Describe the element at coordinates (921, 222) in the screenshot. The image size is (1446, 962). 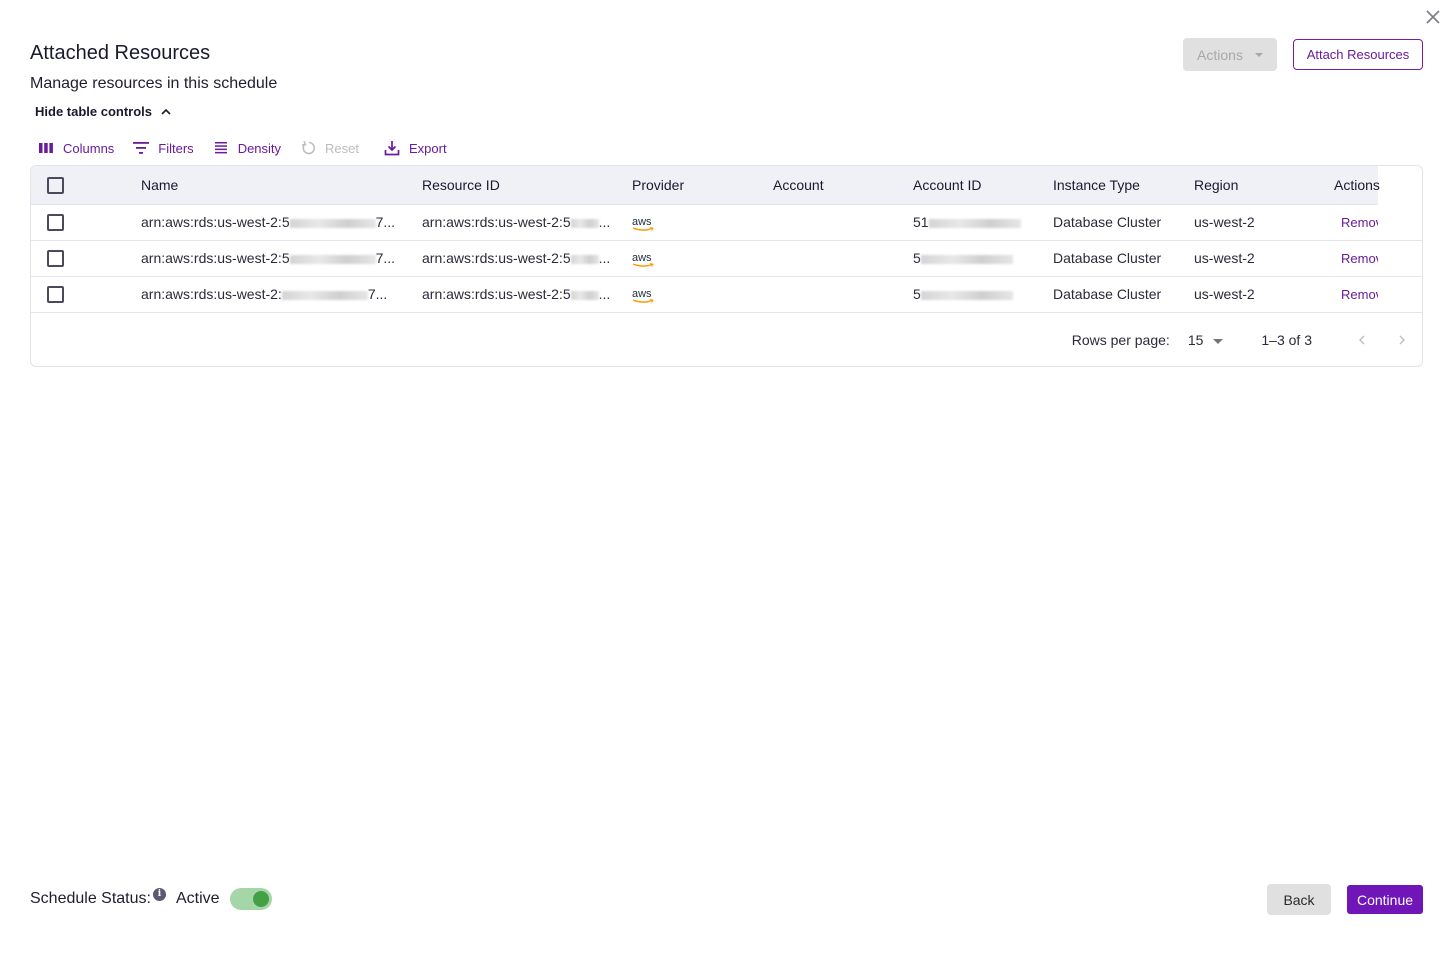
I see `account-id-prefix: 51` at that location.